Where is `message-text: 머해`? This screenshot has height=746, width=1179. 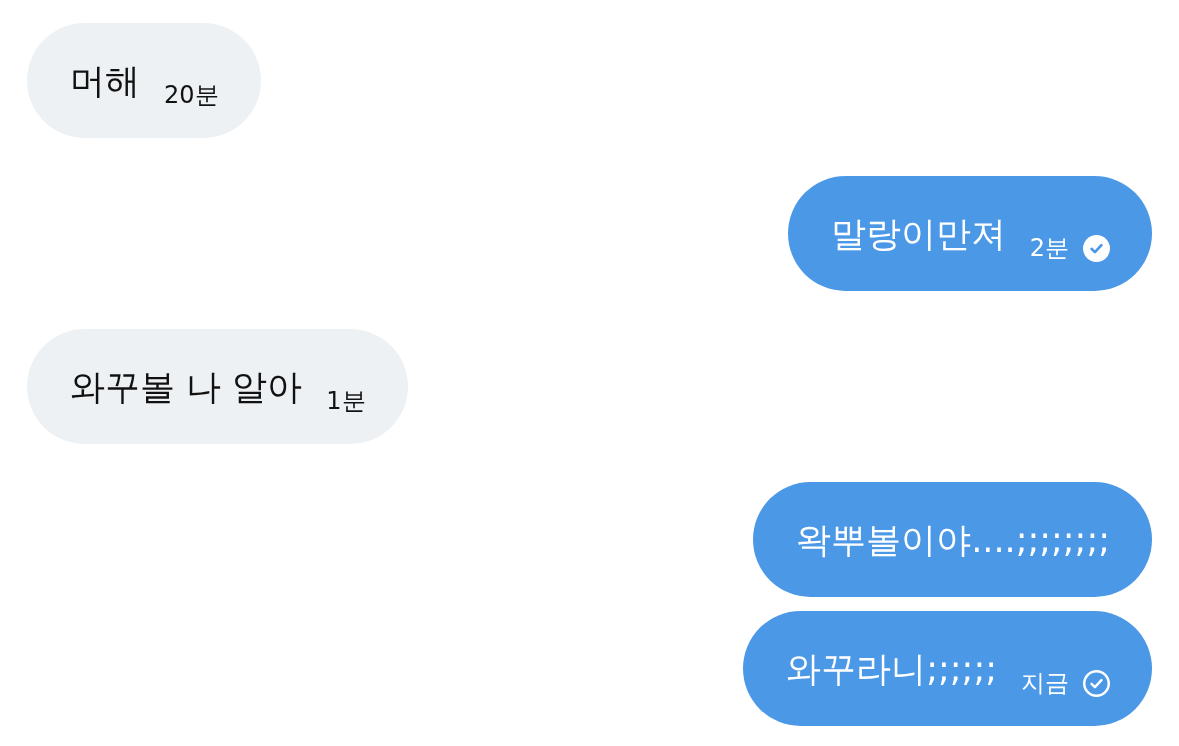 message-text: 머해 is located at coordinates (105, 80).